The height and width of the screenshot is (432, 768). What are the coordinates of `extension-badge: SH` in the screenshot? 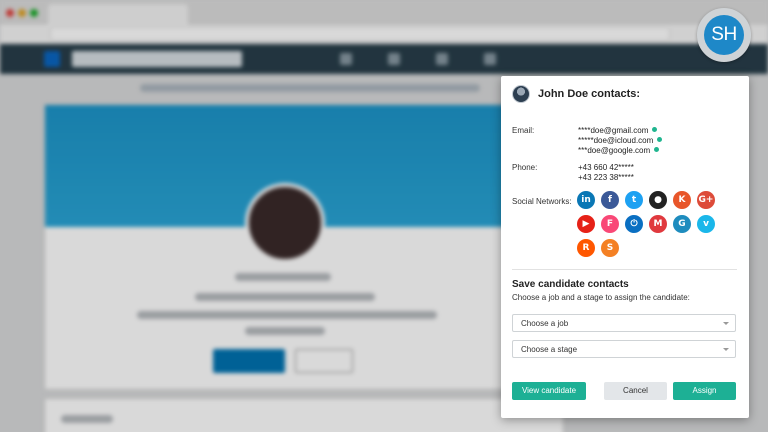 It's located at (724, 35).